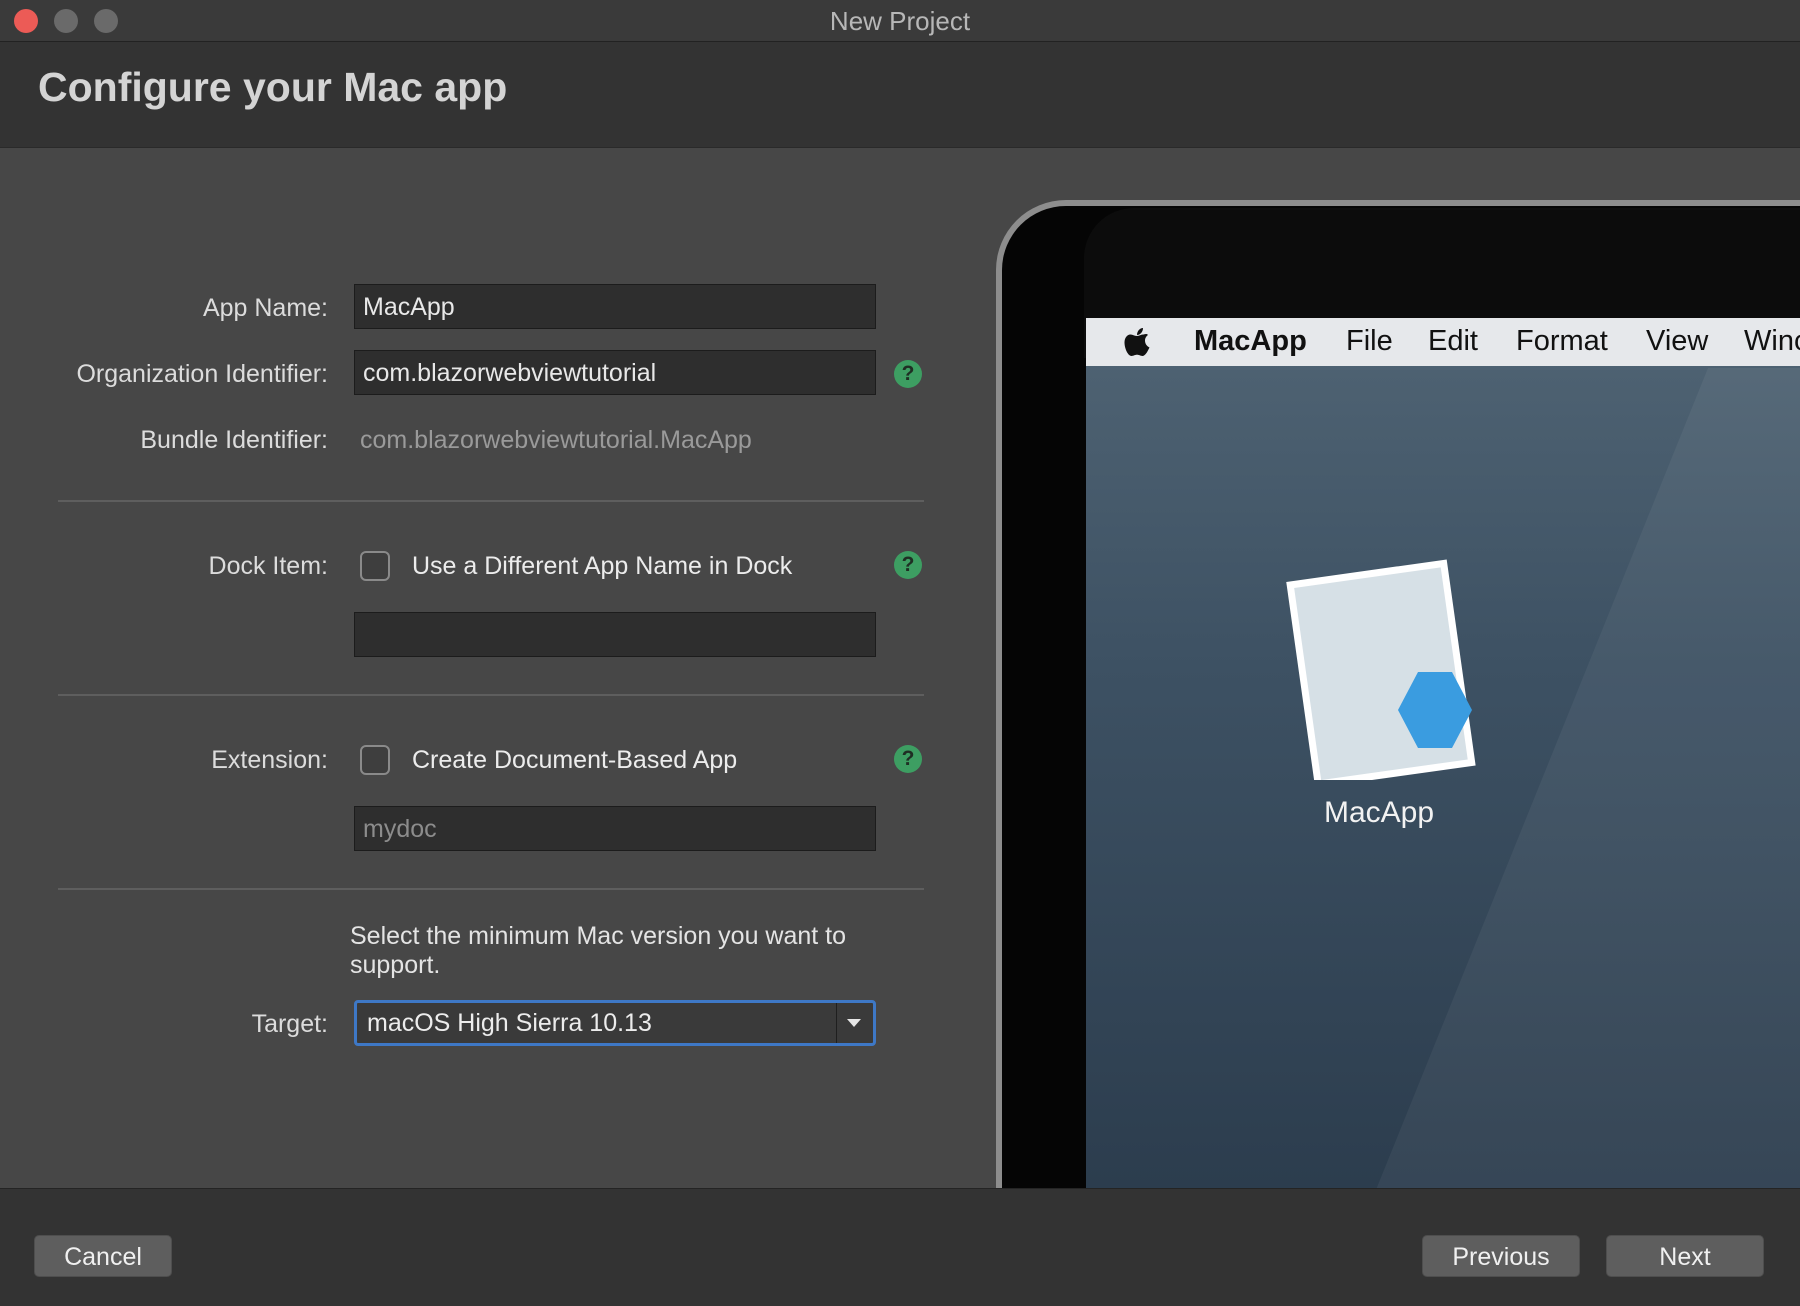 This screenshot has width=1800, height=1306. Describe the element at coordinates (908, 374) in the screenshot. I see `org-id-help-icon: ?` at that location.